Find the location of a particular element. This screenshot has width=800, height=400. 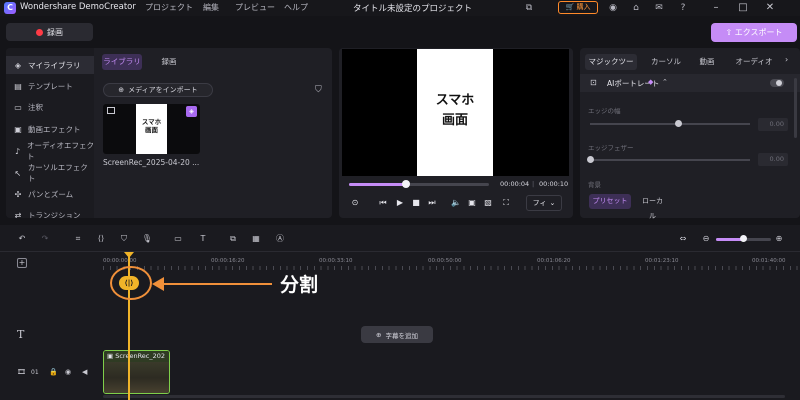

eye-icon: ◉ is located at coordinates (68, 372).